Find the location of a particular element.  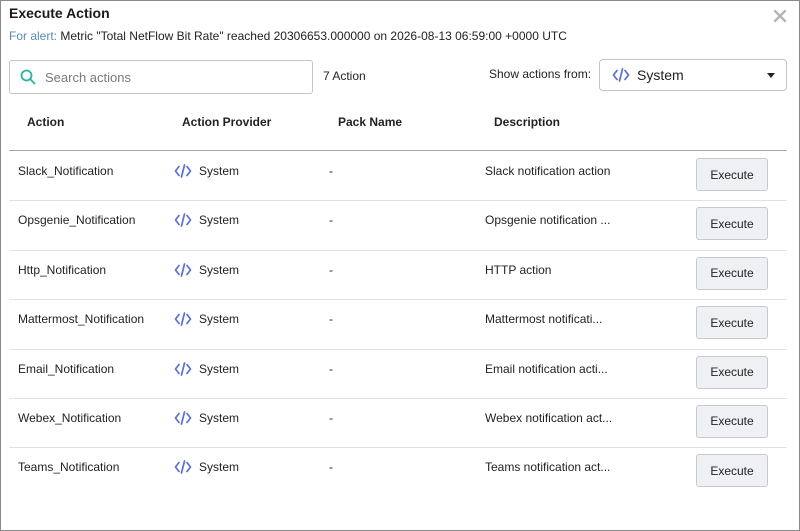

search-box is located at coordinates (161, 77).